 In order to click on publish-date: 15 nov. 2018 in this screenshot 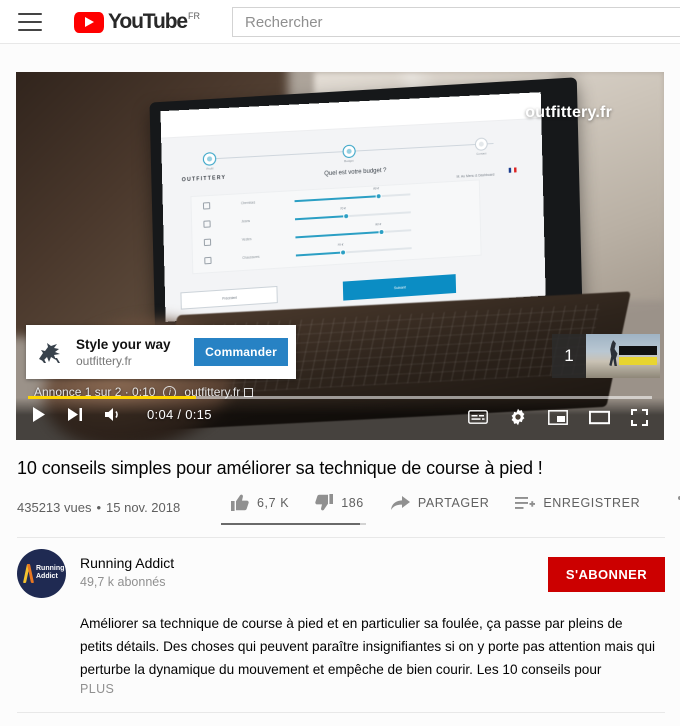, I will do `click(143, 507)`.